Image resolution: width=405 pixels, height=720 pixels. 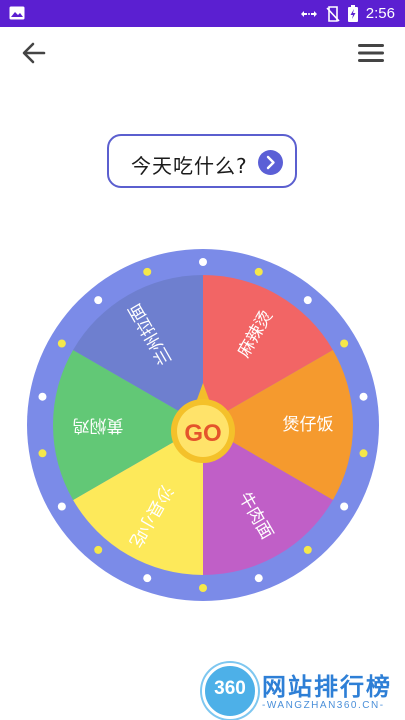 What do you see at coordinates (352, 13) in the screenshot?
I see `battery-charging-icon` at bounding box center [352, 13].